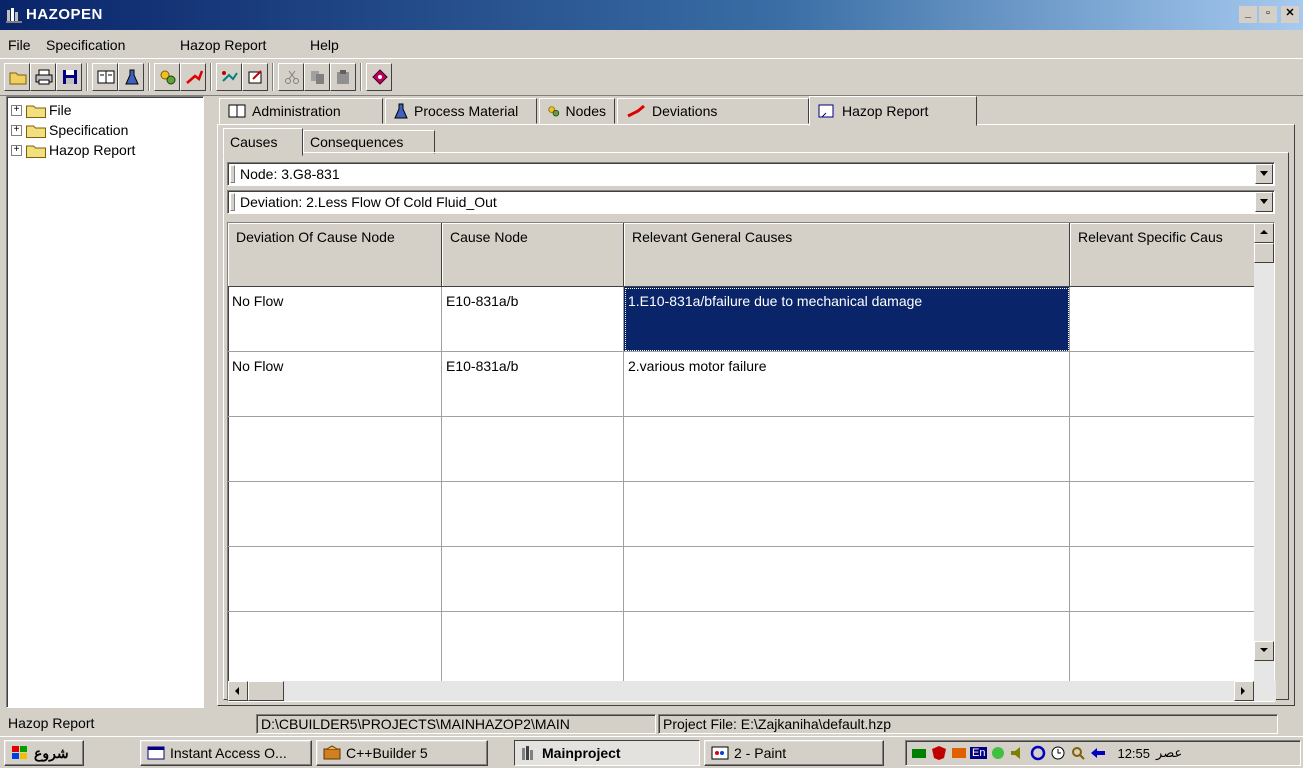  What do you see at coordinates (92, 150) in the screenshot?
I see `tree-item-label: Hazop Report` at bounding box center [92, 150].